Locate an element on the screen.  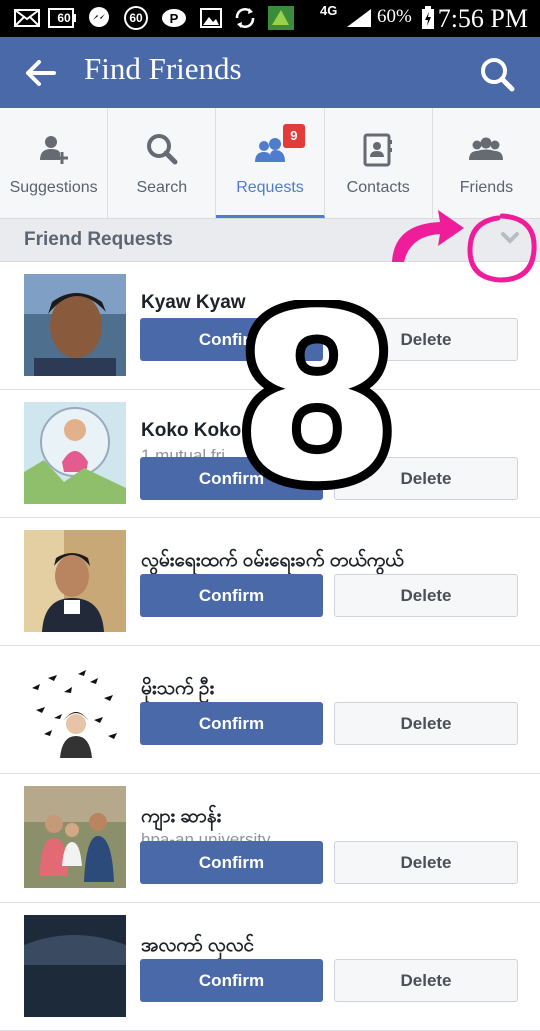
status-bar: 60 60 P 4G 60% 7:56 PM is located at coordinates (270, 18).